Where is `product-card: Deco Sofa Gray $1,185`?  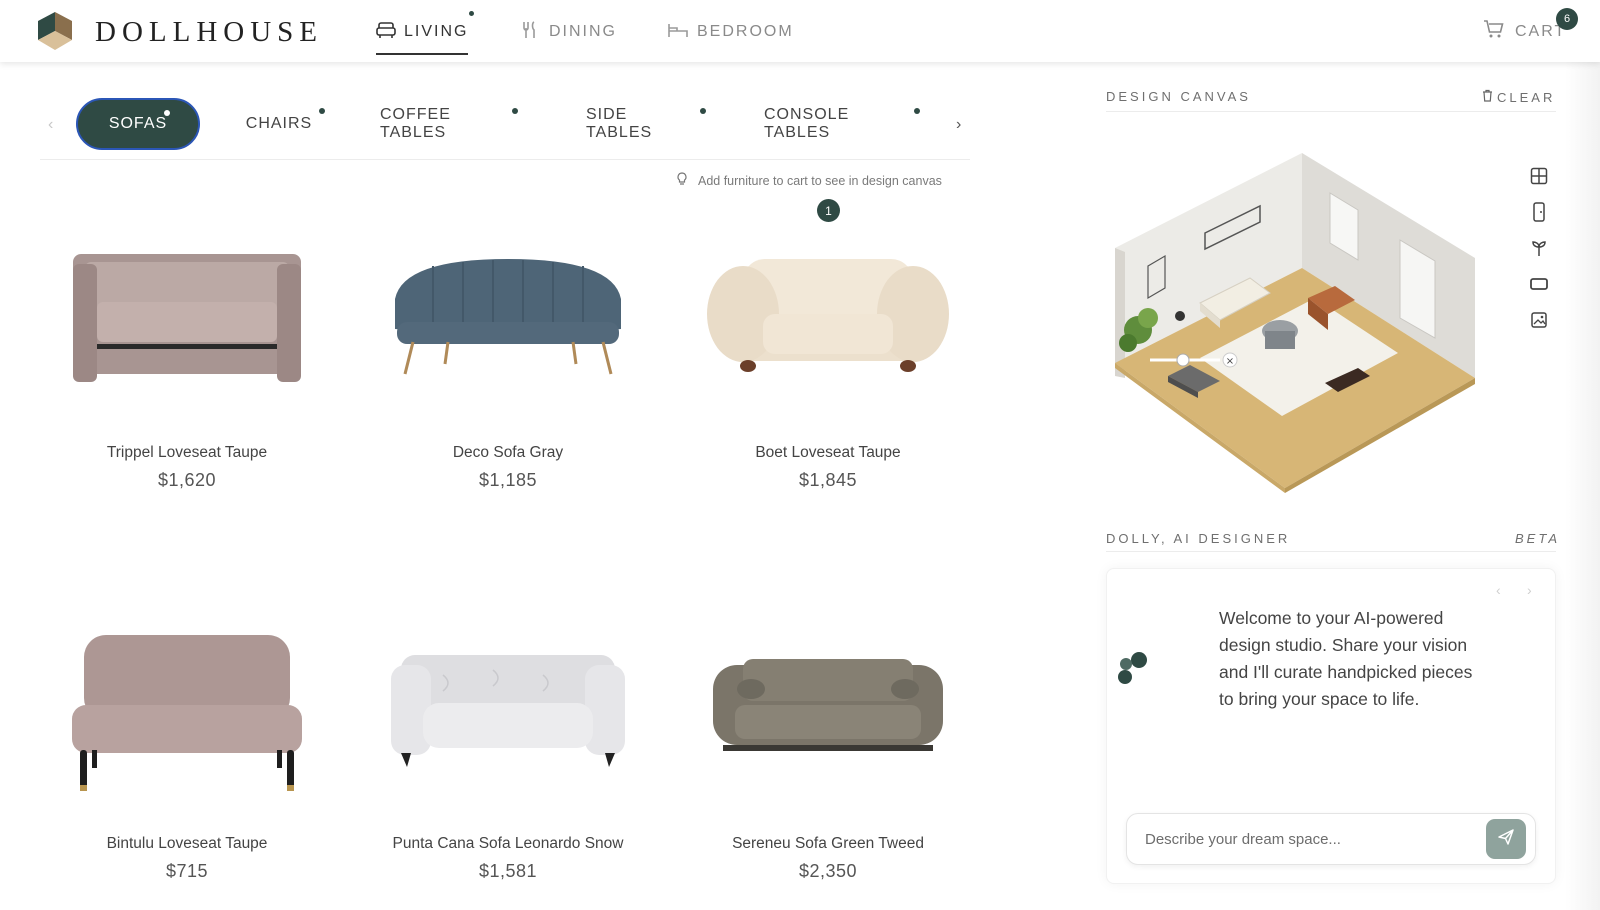 product-card: Deco Sofa Gray $1,185 is located at coordinates (508, 342).